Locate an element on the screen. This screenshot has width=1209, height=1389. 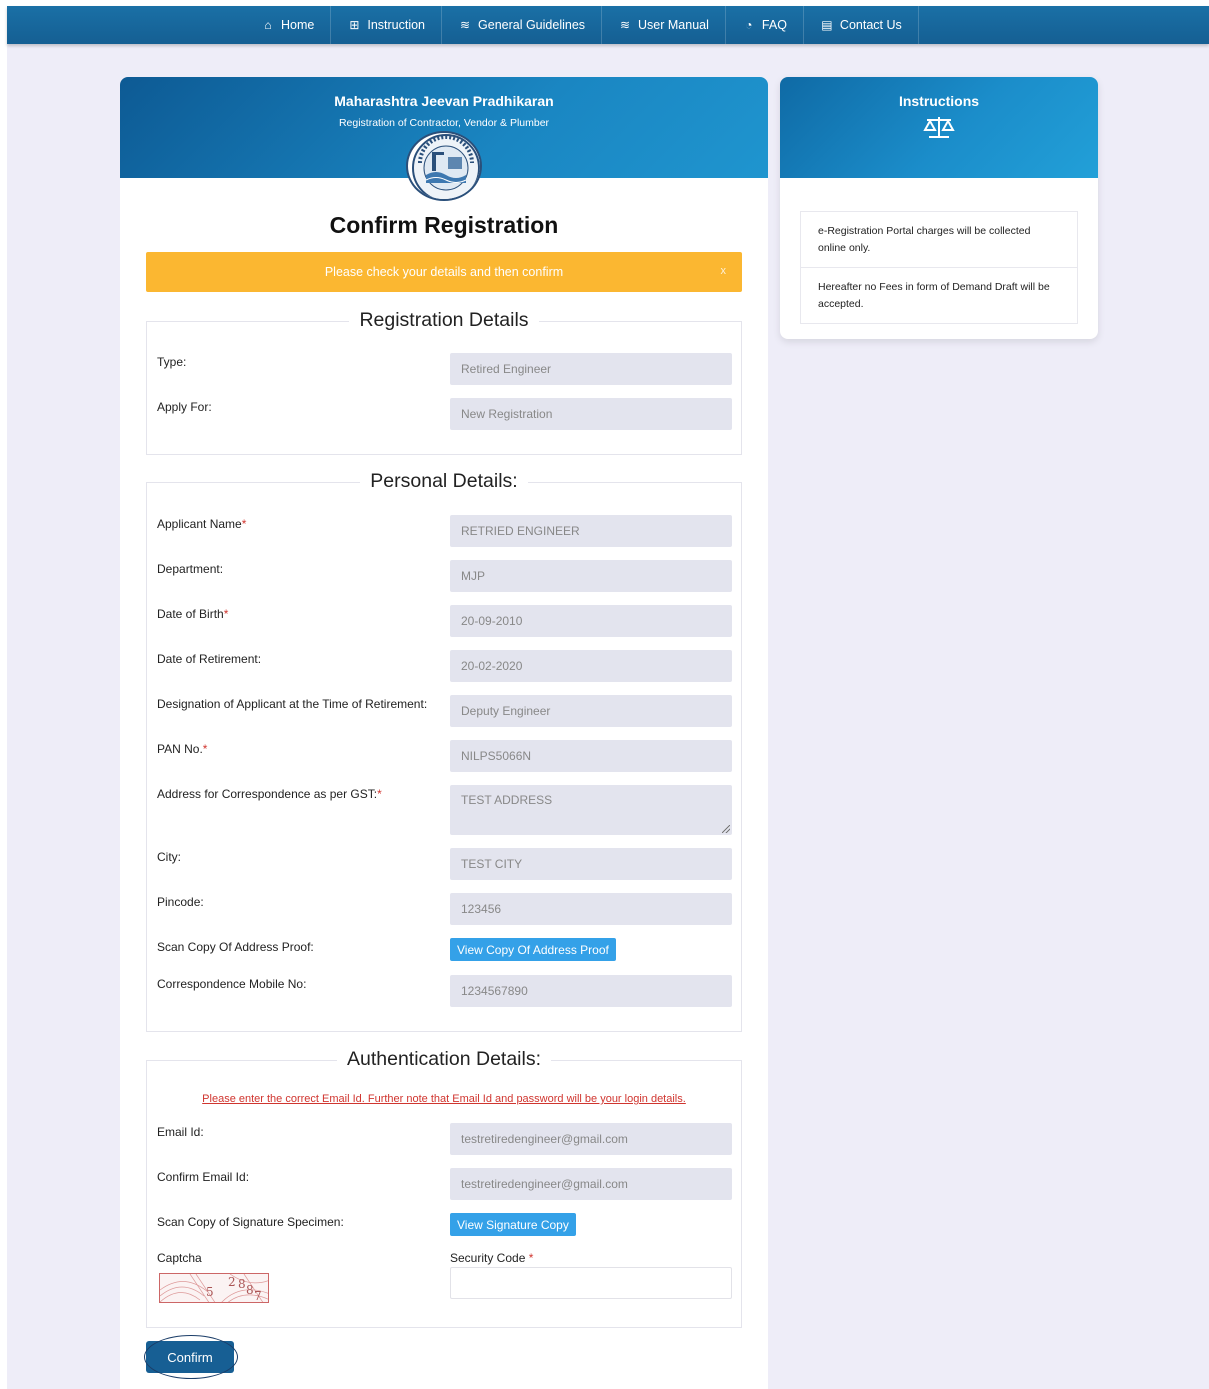
nav-contact-us: ▤ Contact Us is located at coordinates (861, 25).